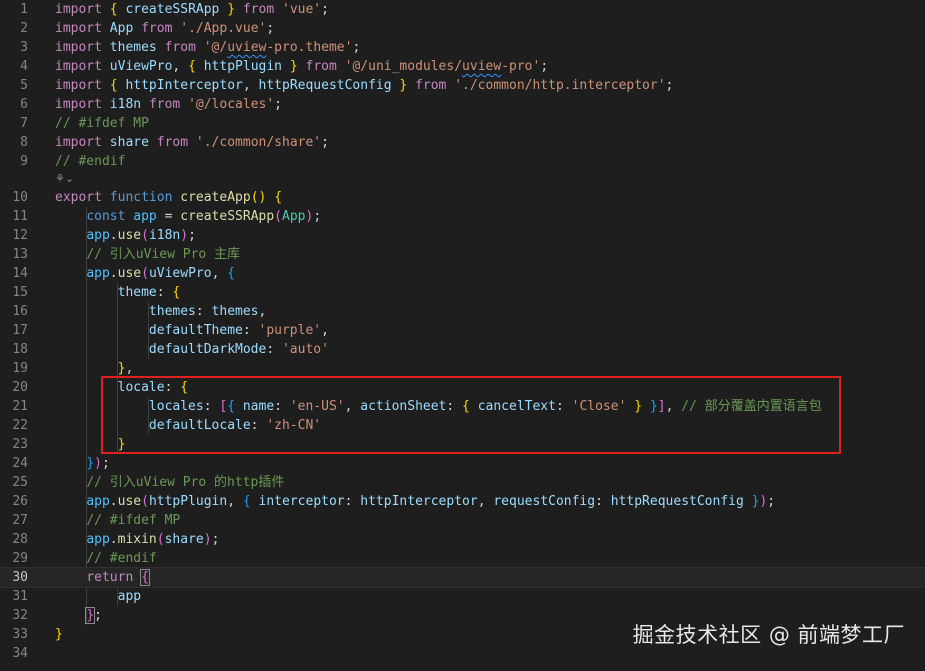  I want to click on code-text: import themes from '@/uview-pro.theme';, so click(207, 47).